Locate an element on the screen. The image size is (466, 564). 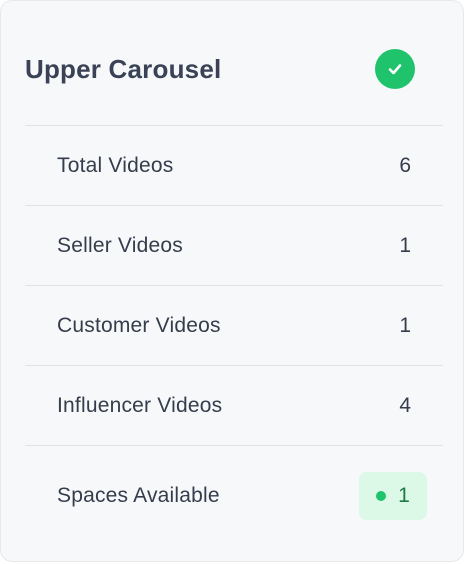
status-dot-icon is located at coordinates (381, 495).